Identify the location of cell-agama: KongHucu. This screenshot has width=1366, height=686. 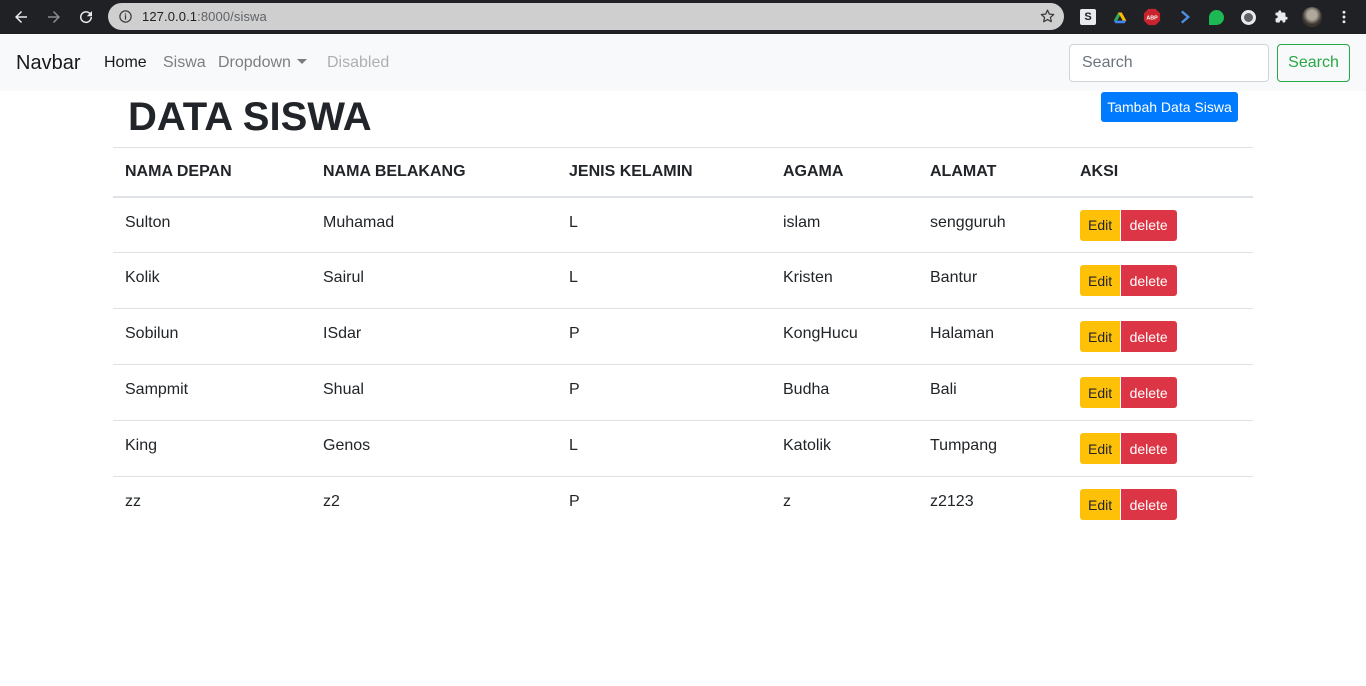
(844, 336).